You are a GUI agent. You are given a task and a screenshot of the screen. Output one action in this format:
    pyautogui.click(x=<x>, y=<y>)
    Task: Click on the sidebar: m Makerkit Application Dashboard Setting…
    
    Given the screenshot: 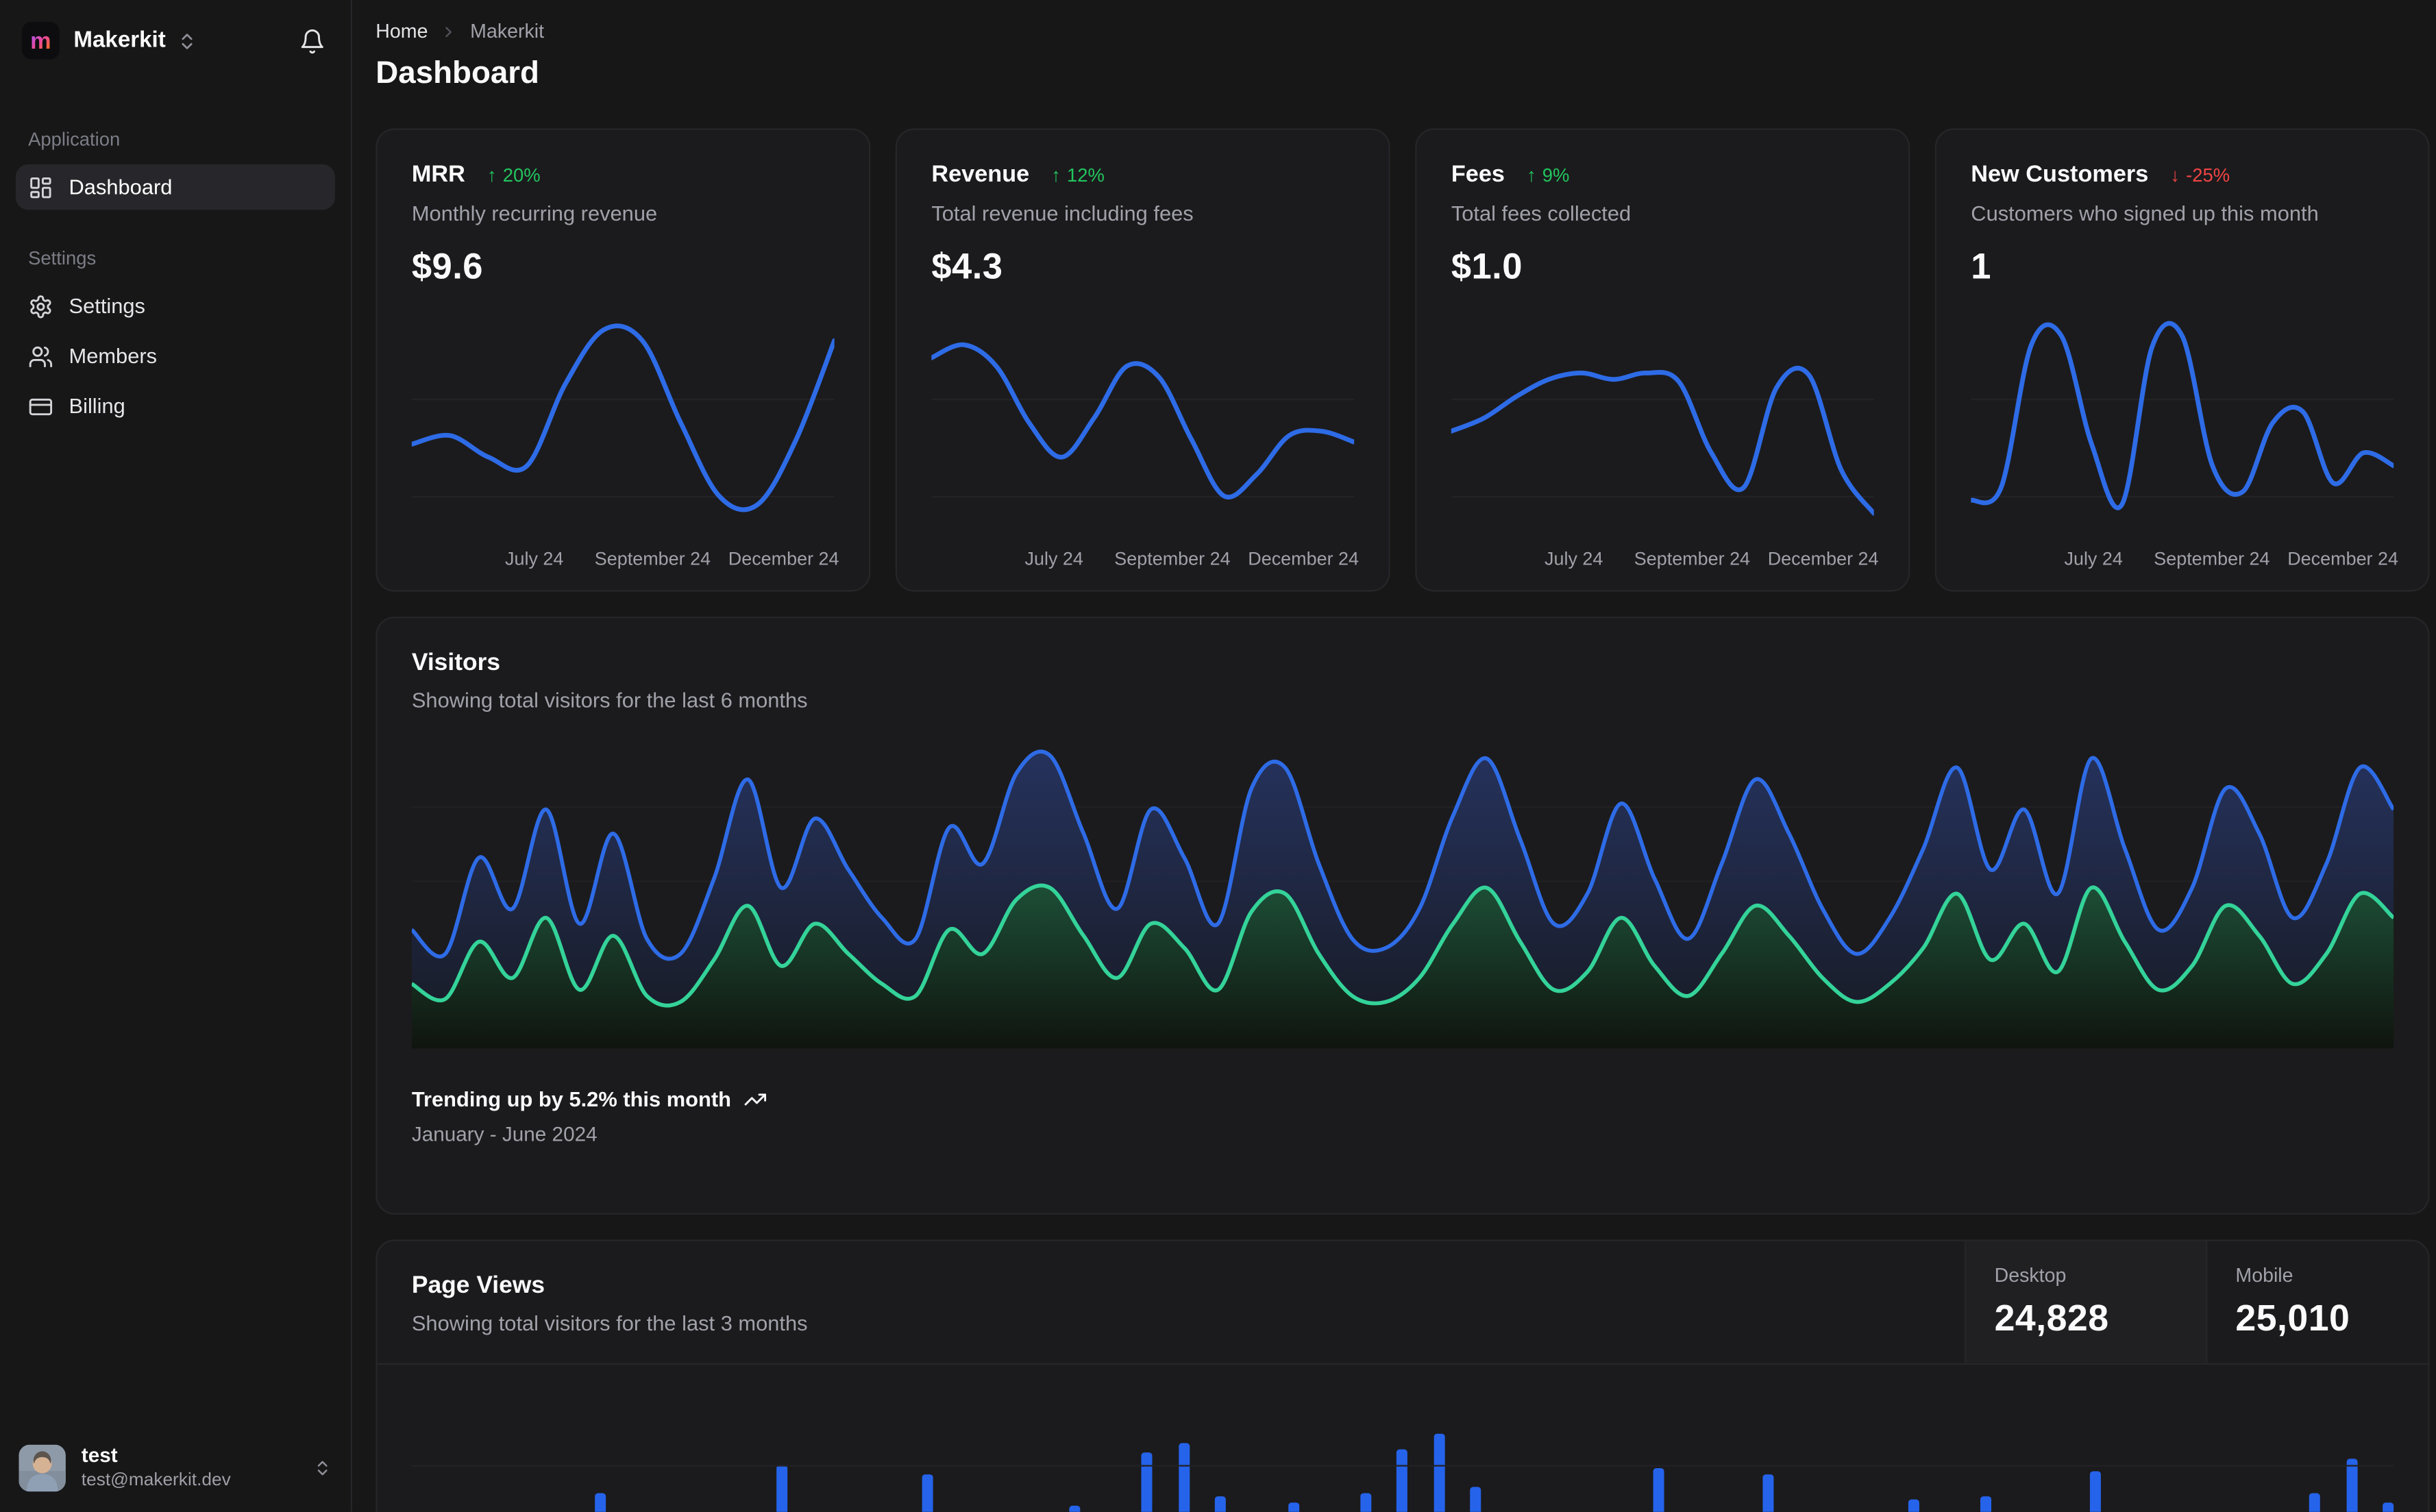 What is the action you would take?
    pyautogui.click(x=176, y=756)
    